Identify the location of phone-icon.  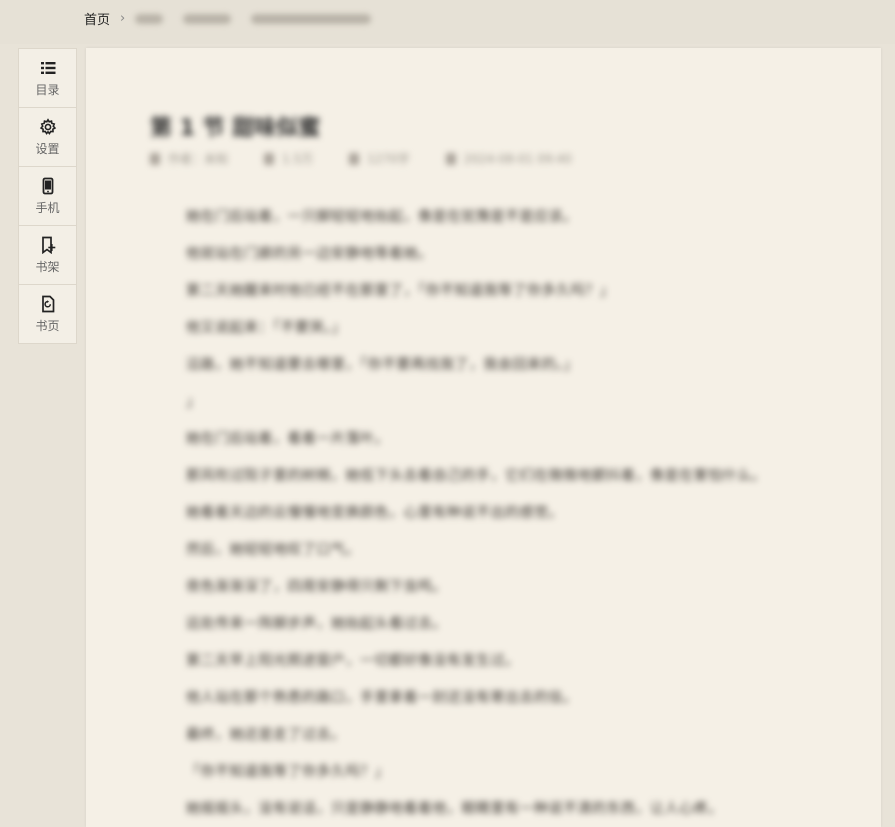
(47, 185).